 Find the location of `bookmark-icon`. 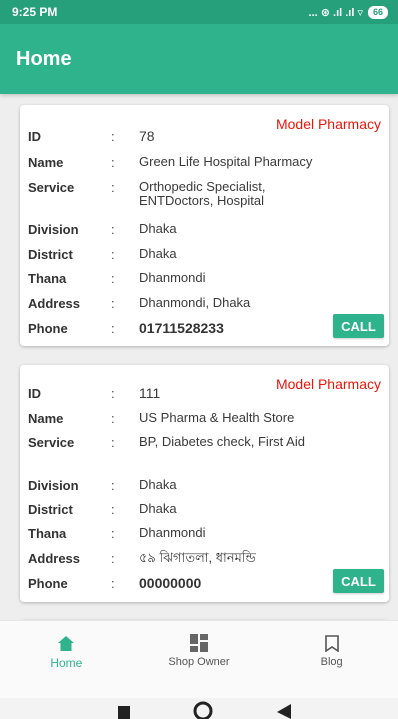

bookmark-icon is located at coordinates (331, 643).